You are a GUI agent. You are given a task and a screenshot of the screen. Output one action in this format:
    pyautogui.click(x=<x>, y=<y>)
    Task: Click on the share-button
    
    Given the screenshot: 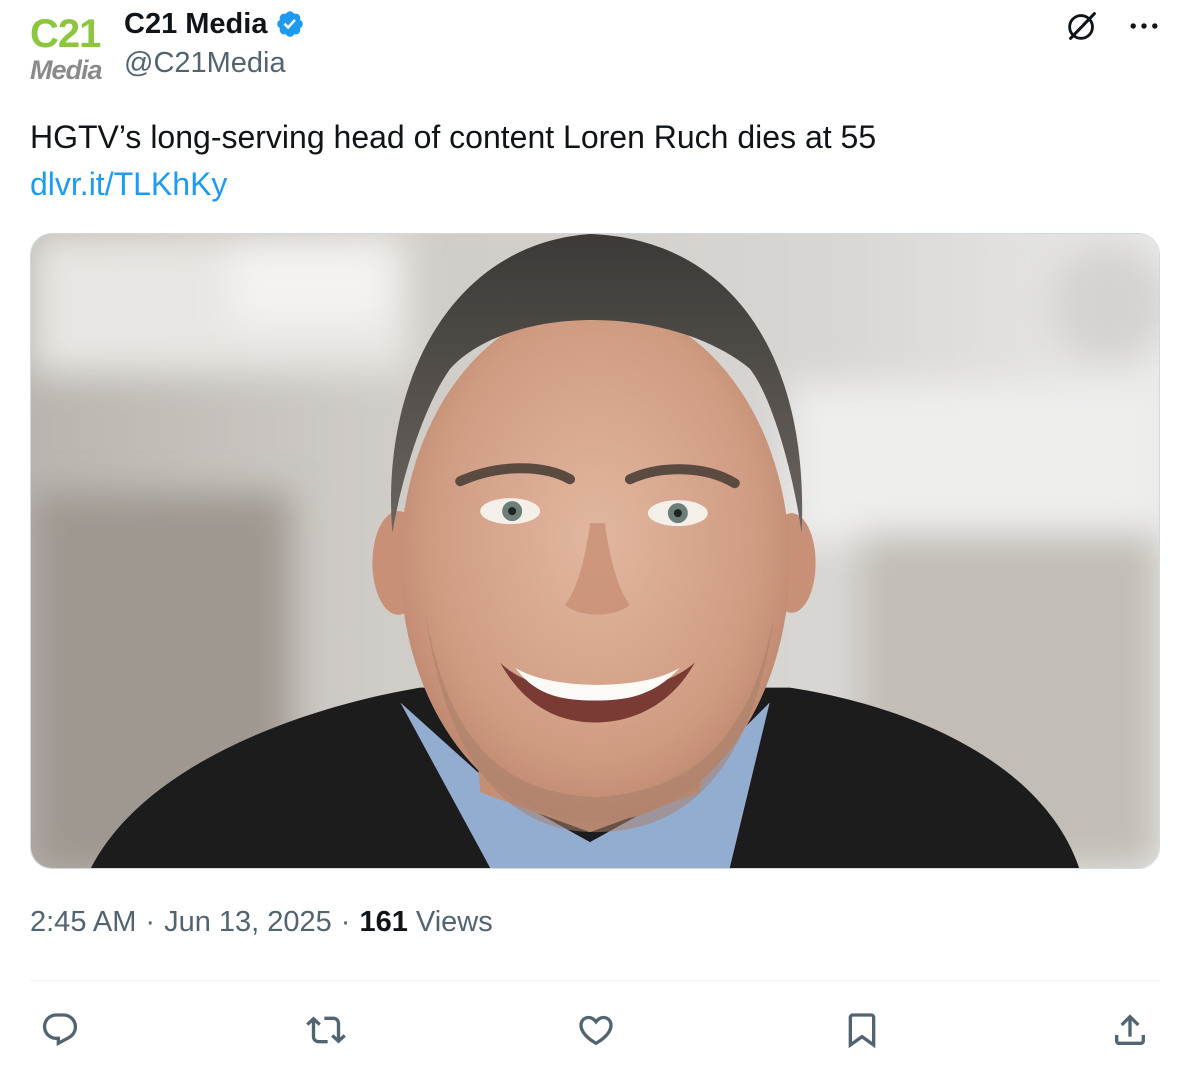 What is the action you would take?
    pyautogui.click(x=1130, y=1030)
    